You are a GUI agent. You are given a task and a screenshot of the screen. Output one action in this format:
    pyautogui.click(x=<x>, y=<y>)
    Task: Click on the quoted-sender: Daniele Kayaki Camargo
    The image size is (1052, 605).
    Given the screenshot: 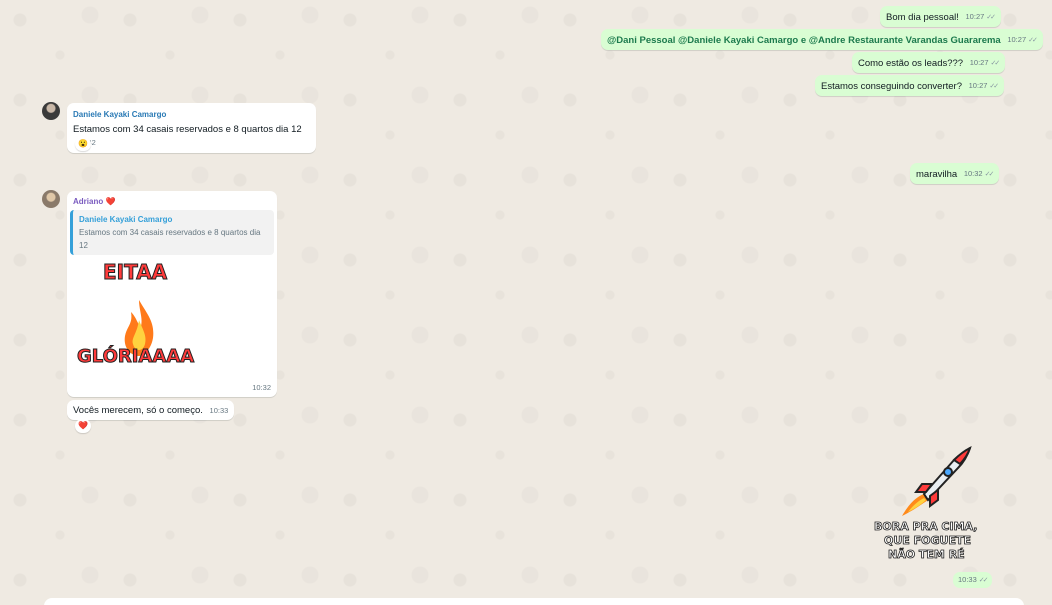 What is the action you would take?
    pyautogui.click(x=126, y=219)
    